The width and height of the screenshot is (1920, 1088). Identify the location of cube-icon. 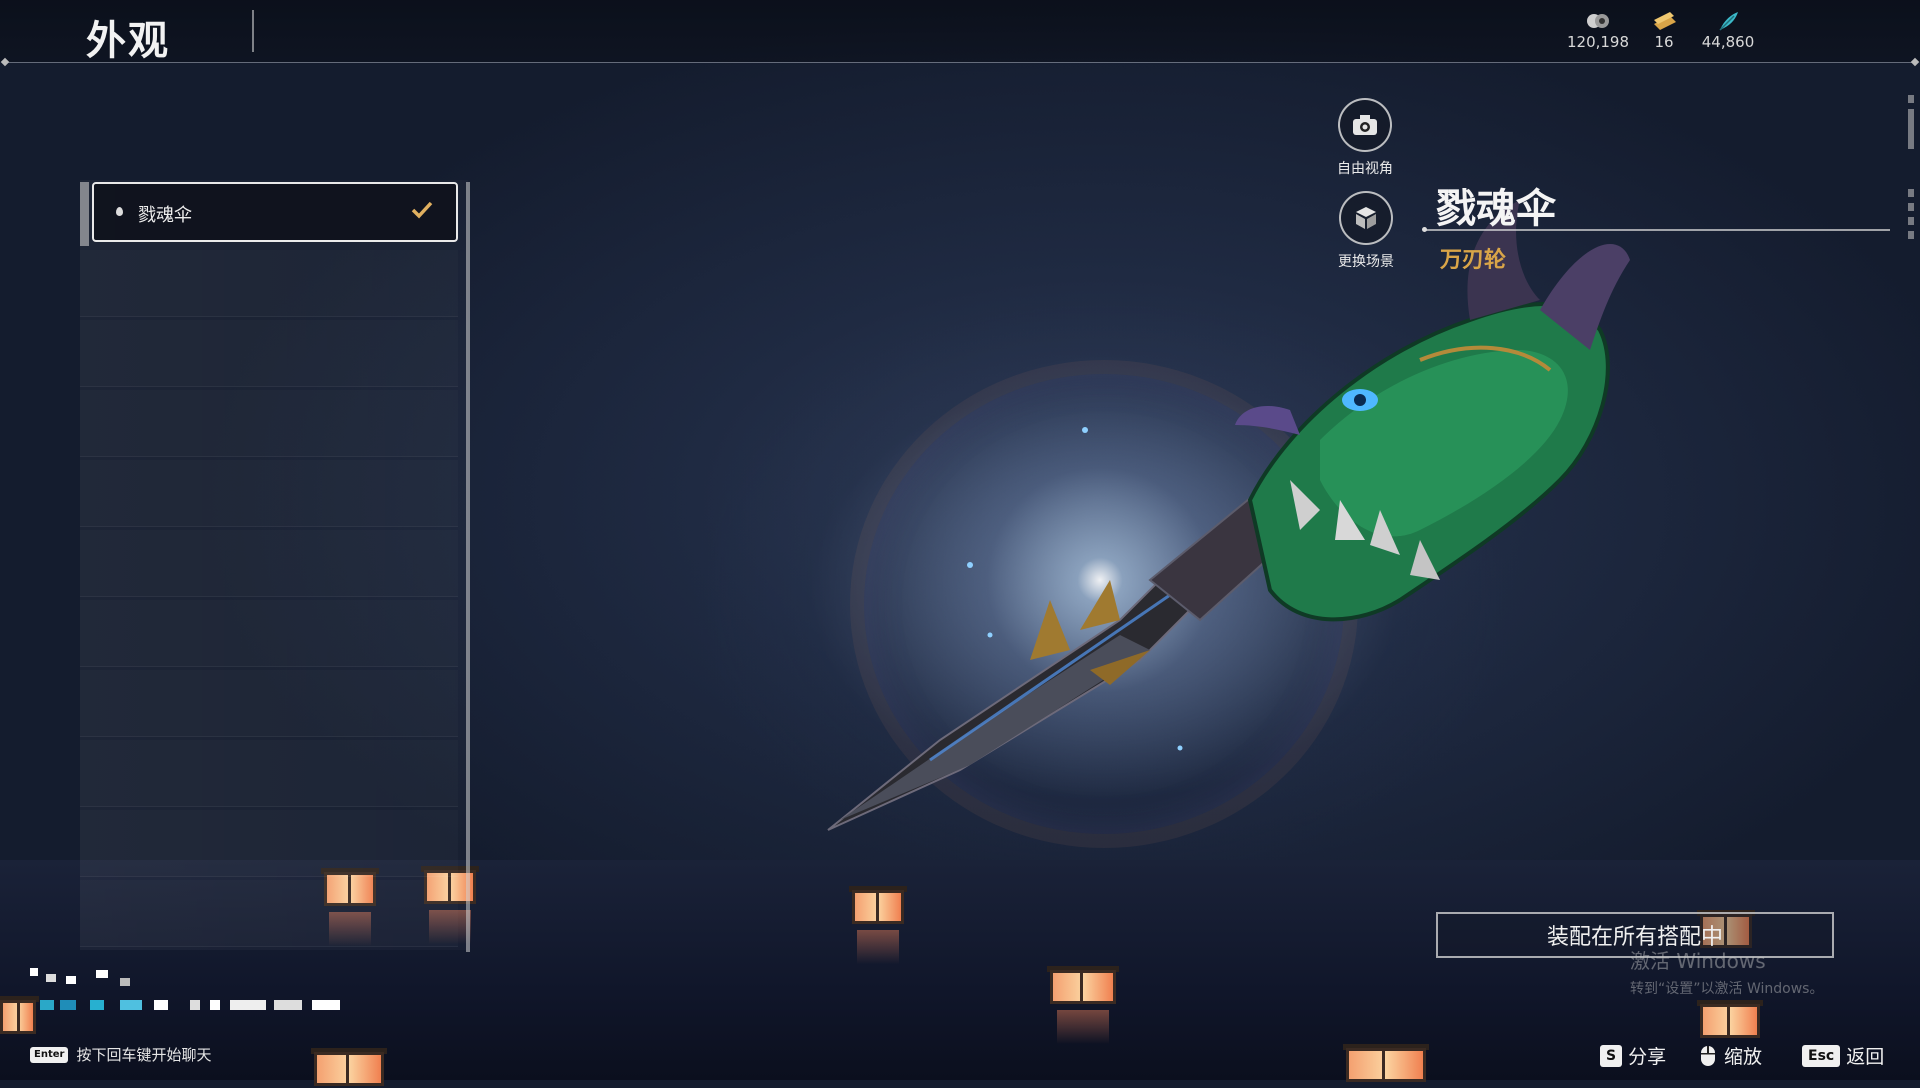
(1366, 218).